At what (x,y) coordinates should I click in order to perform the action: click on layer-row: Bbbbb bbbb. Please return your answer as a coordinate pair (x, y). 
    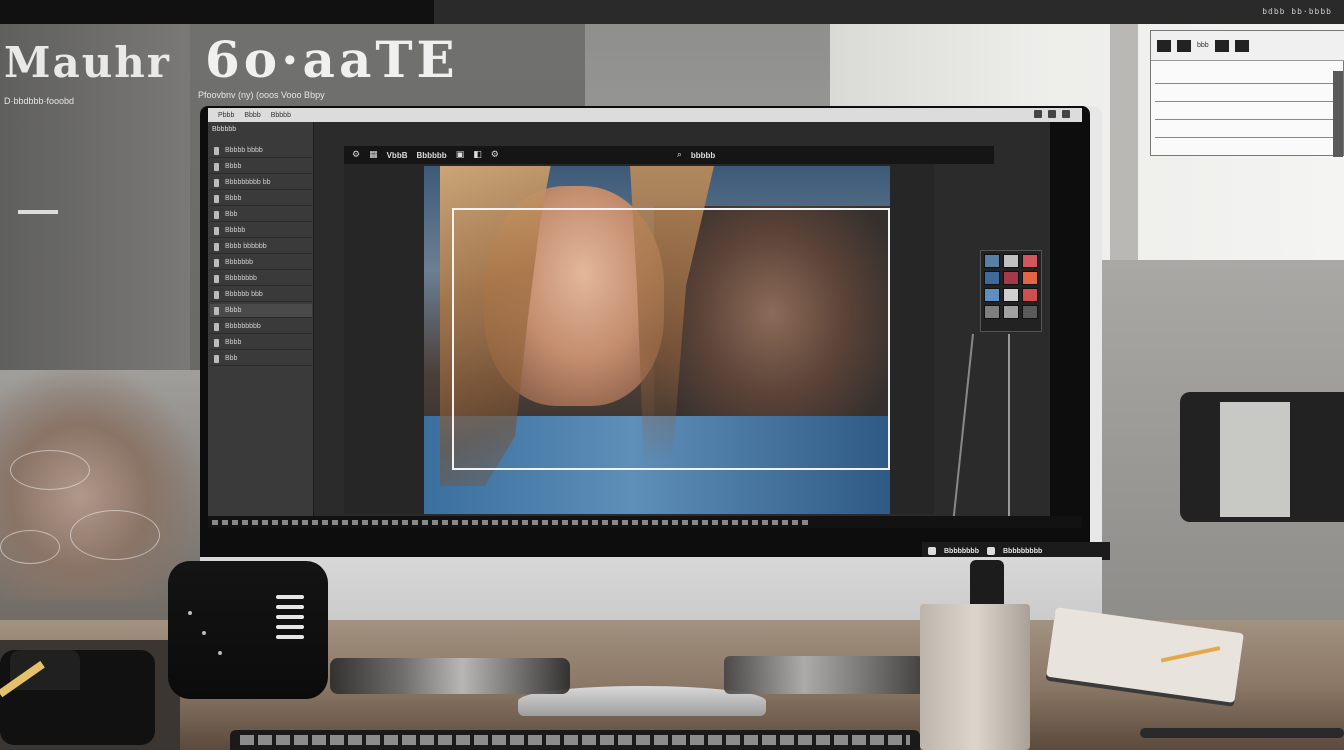
    Looking at the image, I should click on (261, 151).